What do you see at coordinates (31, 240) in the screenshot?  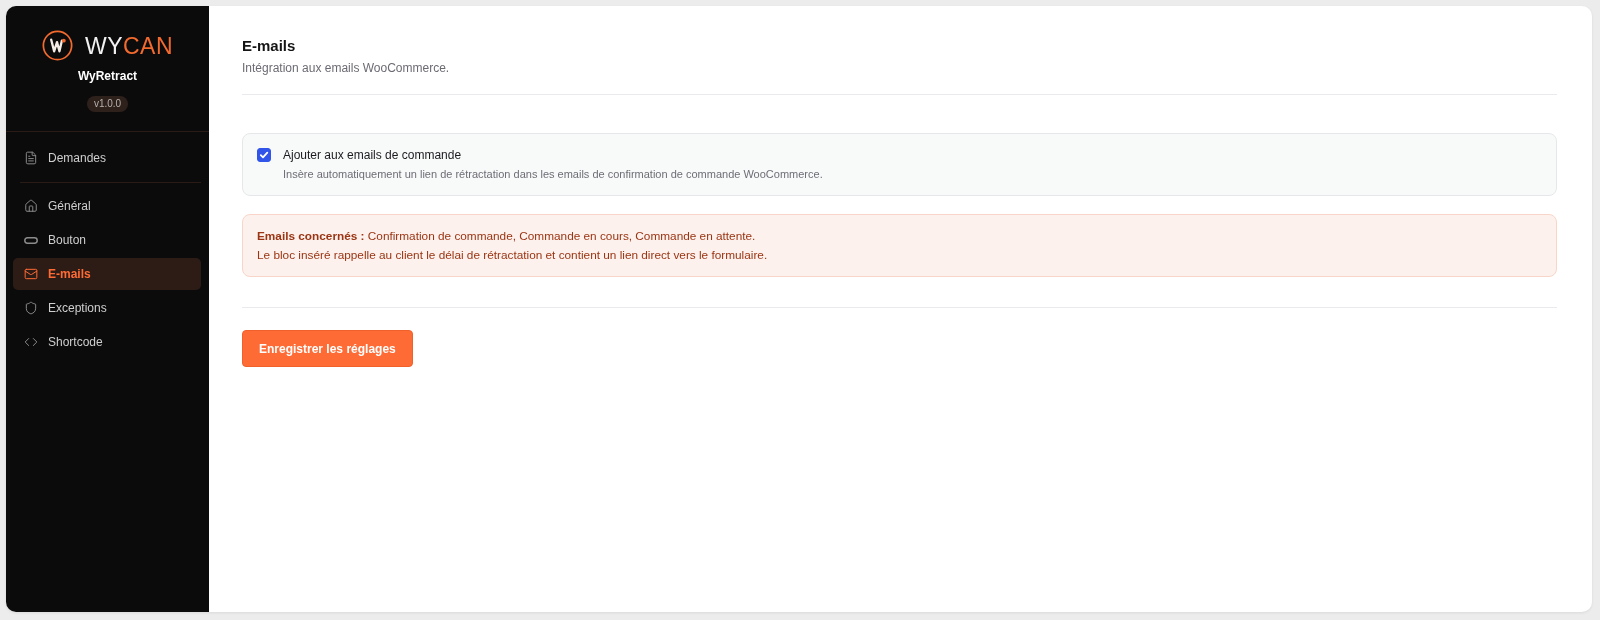 I see `pill-icon` at bounding box center [31, 240].